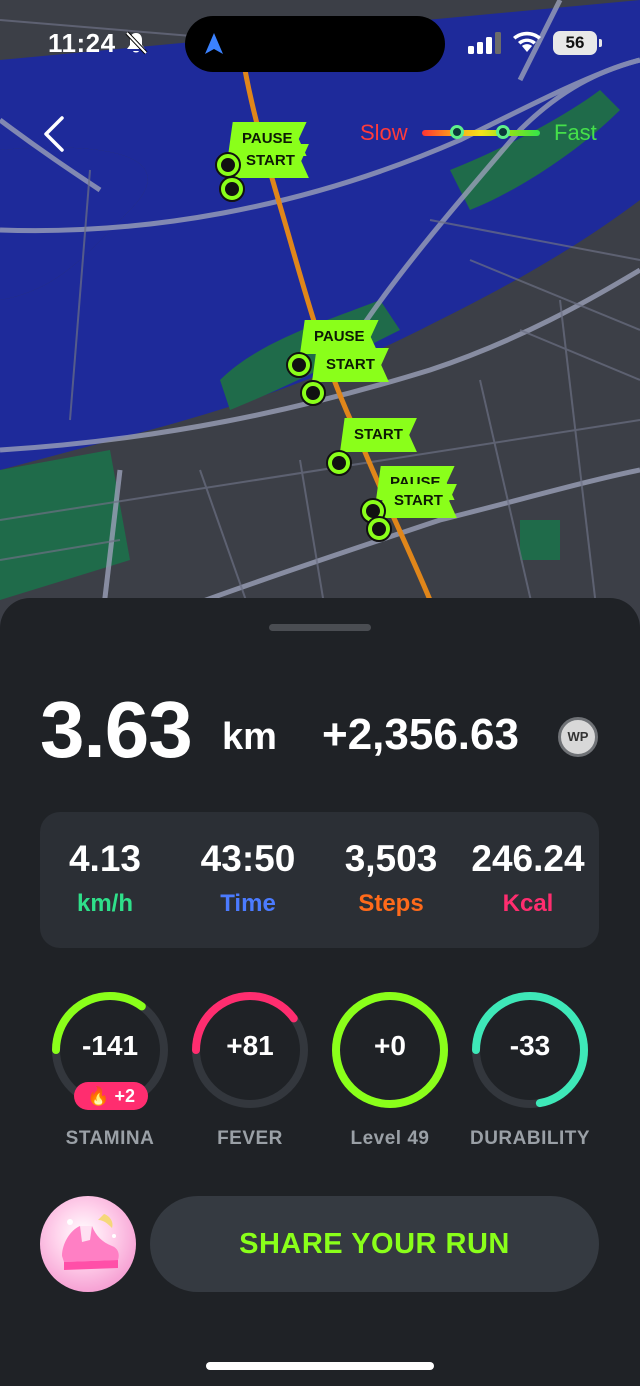 This screenshot has height=1386, width=640. I want to click on share-run-button: SHARE YOUR RUN, so click(374, 1244).